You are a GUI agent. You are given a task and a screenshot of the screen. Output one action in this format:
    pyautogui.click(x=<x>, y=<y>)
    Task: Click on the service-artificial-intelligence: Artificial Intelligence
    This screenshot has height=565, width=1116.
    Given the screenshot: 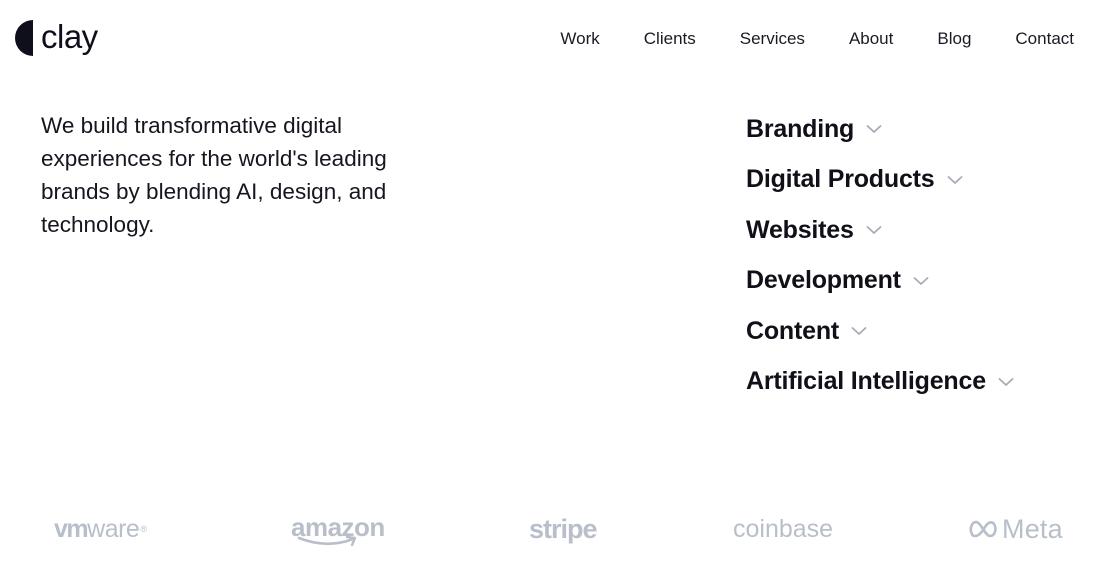 What is the action you would take?
    pyautogui.click(x=880, y=382)
    